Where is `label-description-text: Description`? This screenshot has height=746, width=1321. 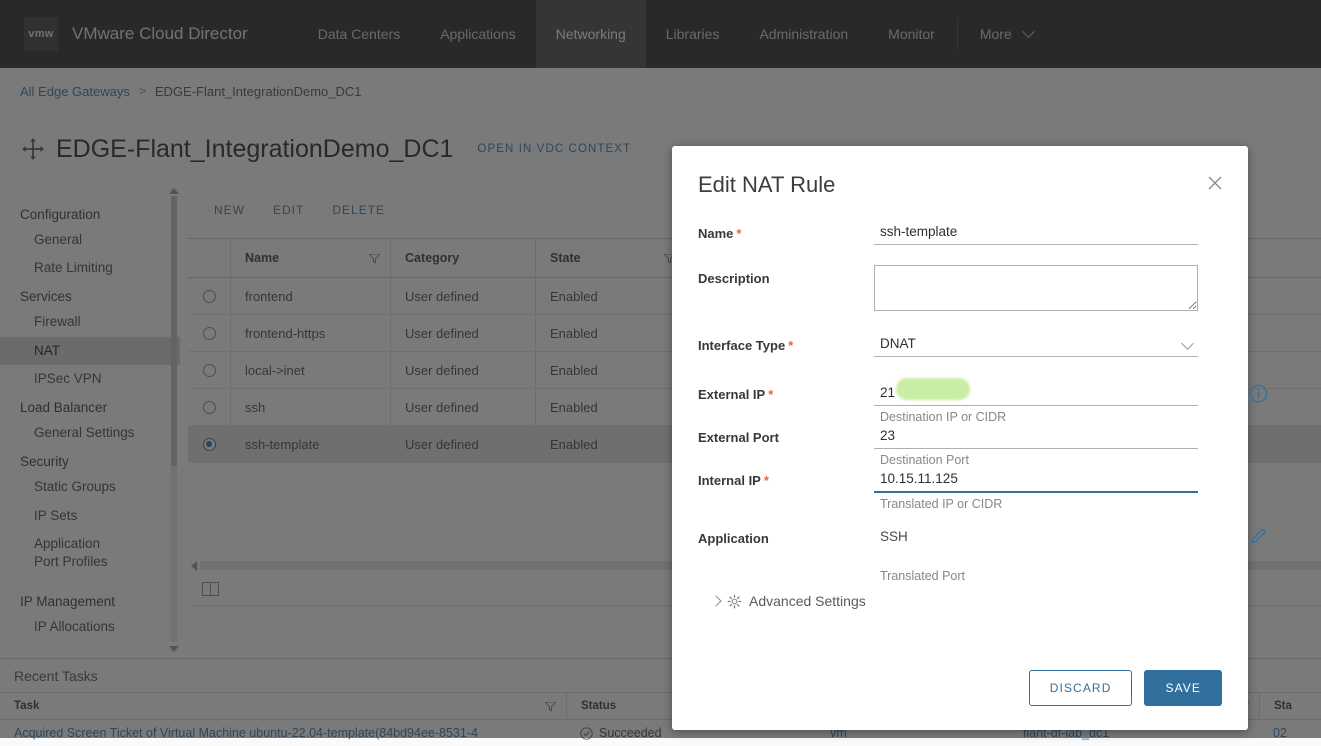 label-description-text: Description is located at coordinates (734, 278).